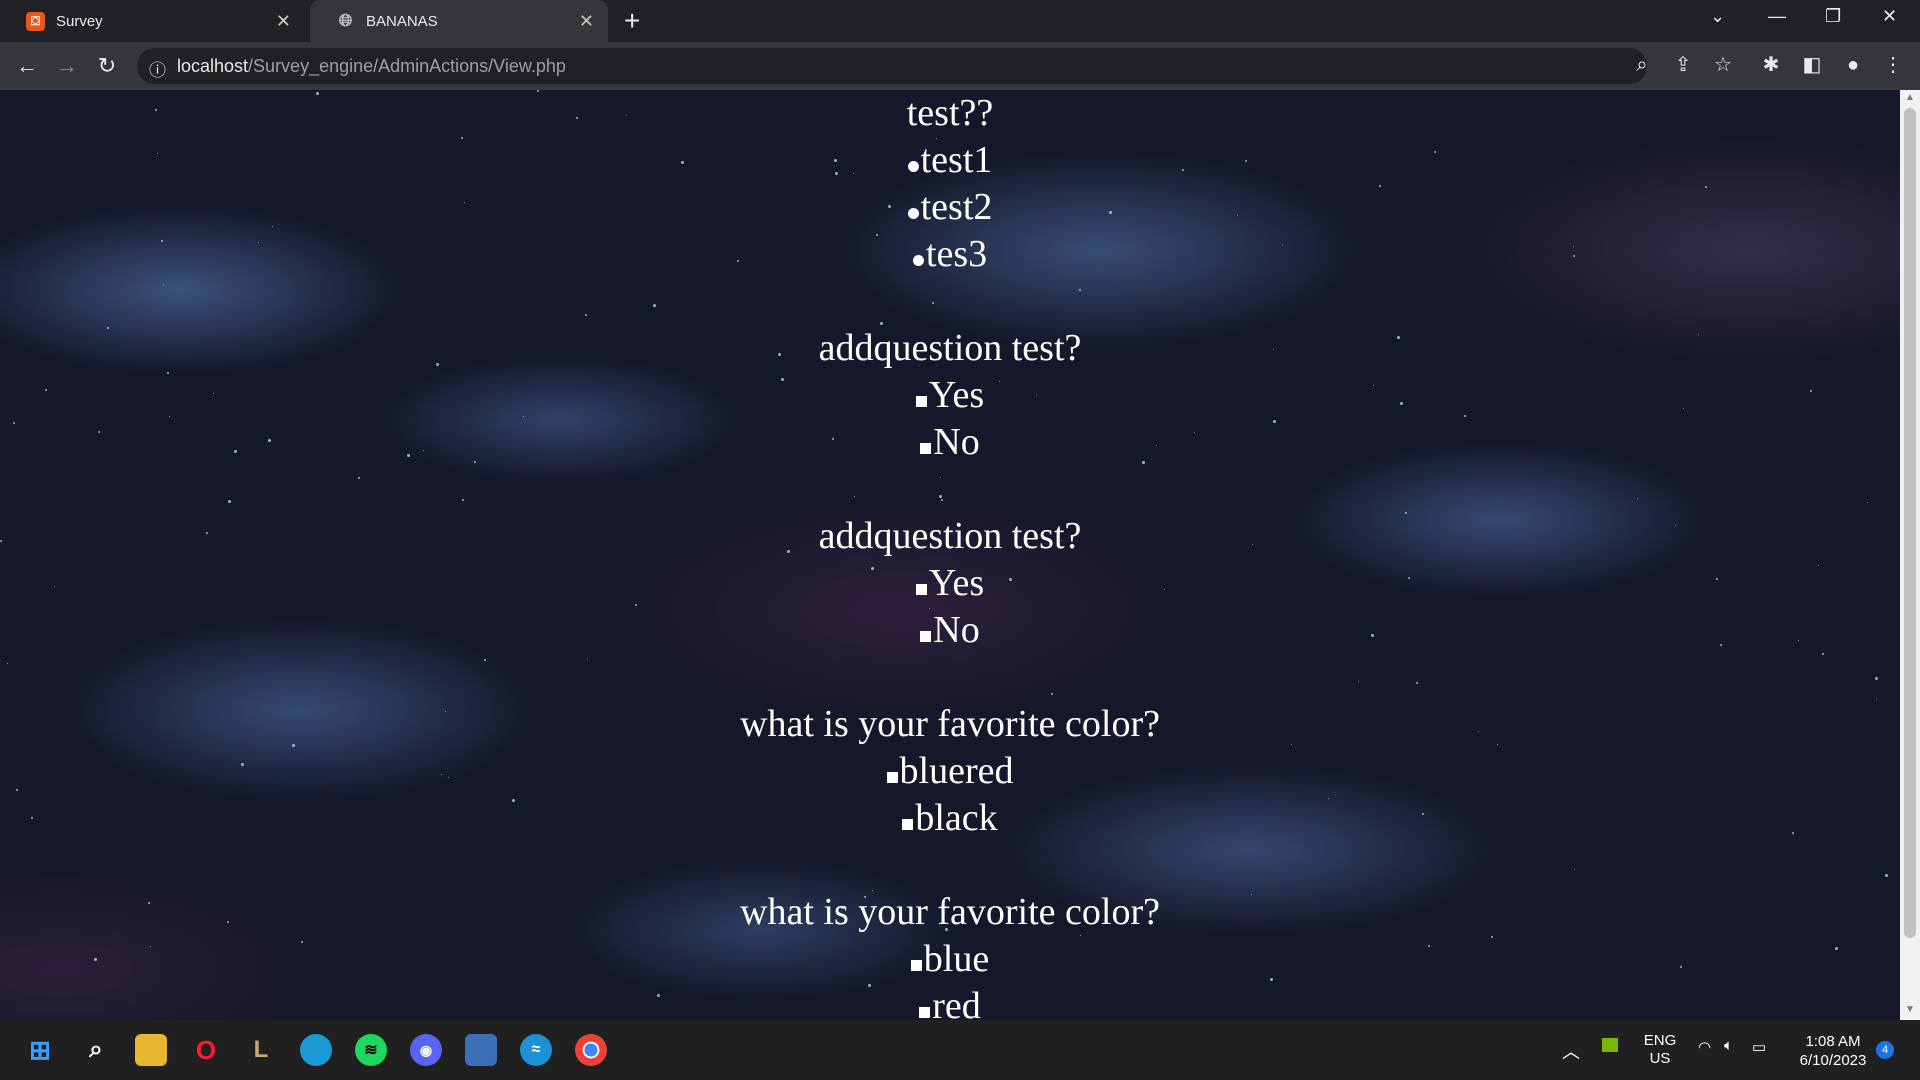 This screenshot has height=1080, width=1920. I want to click on option-item: test1, so click(950, 160).